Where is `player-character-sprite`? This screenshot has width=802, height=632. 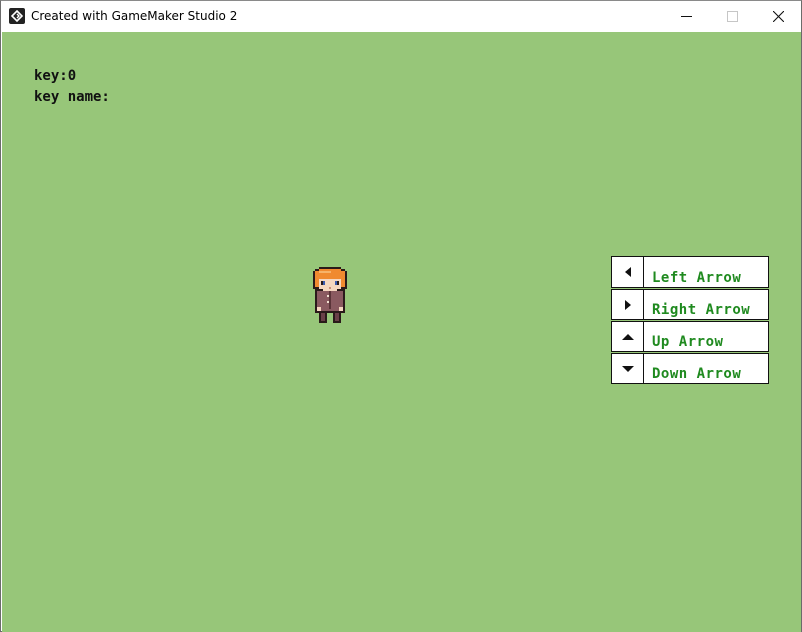 player-character-sprite is located at coordinates (330, 295).